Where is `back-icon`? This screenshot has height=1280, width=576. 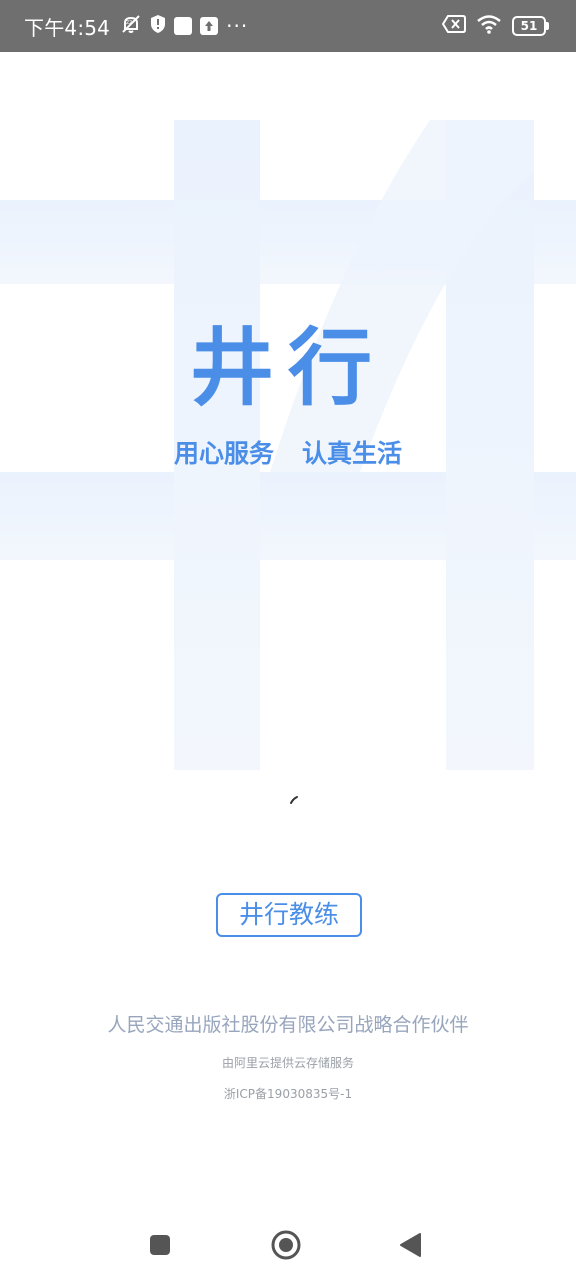
back-icon is located at coordinates (410, 1245).